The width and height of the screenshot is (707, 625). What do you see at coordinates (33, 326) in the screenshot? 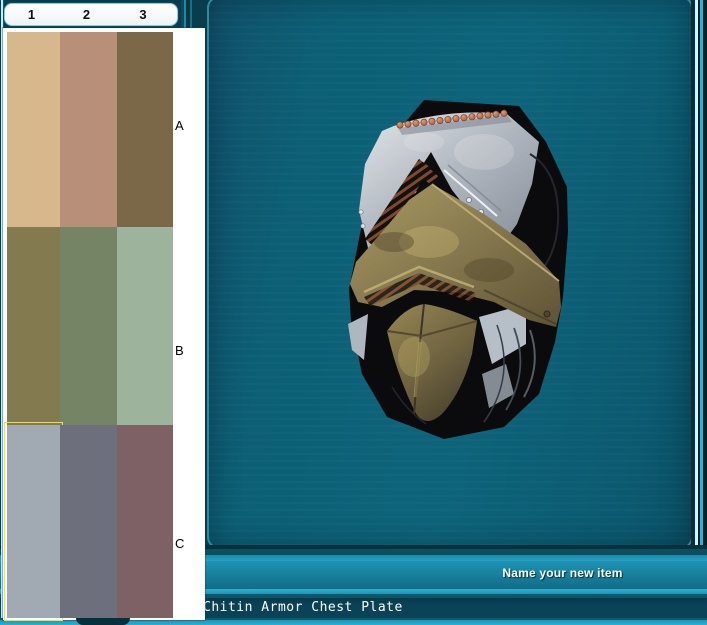
I see `color-swatch-1b` at bounding box center [33, 326].